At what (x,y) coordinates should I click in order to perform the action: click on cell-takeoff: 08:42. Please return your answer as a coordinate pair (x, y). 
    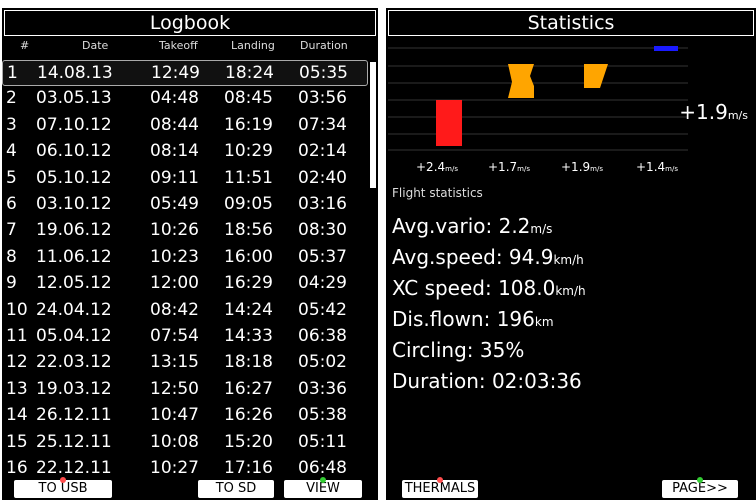
    Looking at the image, I should click on (174, 309).